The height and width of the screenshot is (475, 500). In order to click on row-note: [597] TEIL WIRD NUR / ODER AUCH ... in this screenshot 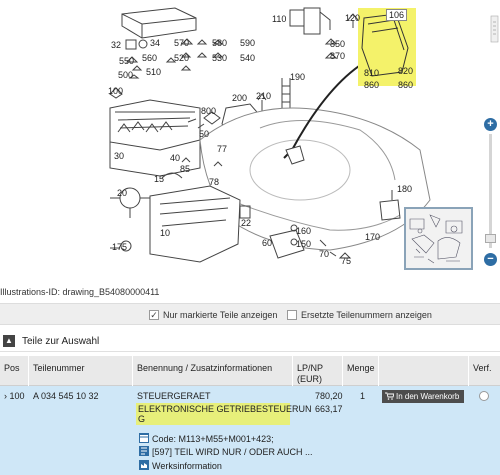, I will do `click(232, 452)`.